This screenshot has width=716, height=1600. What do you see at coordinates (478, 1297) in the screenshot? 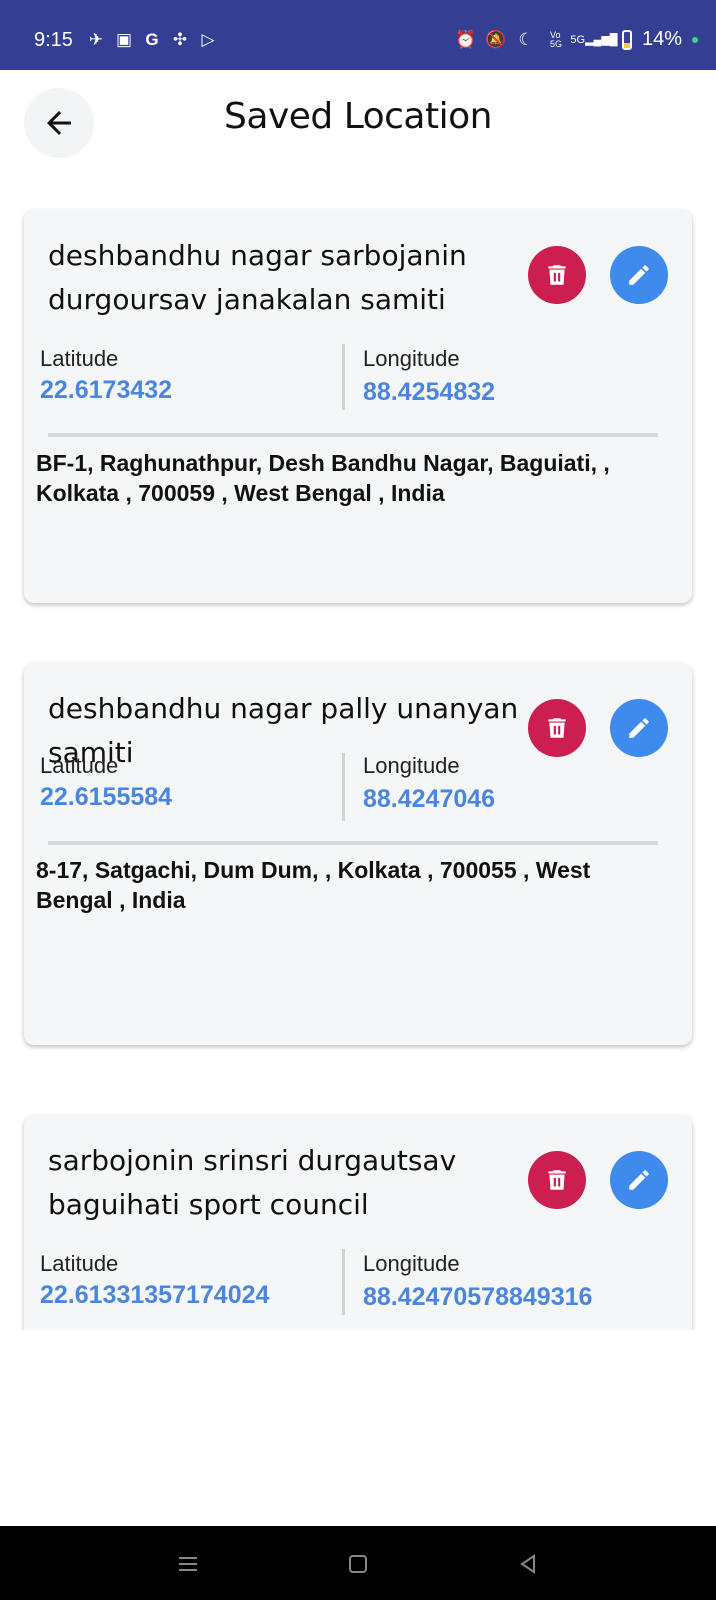
I see `longitude-value: 88.42470578849316` at bounding box center [478, 1297].